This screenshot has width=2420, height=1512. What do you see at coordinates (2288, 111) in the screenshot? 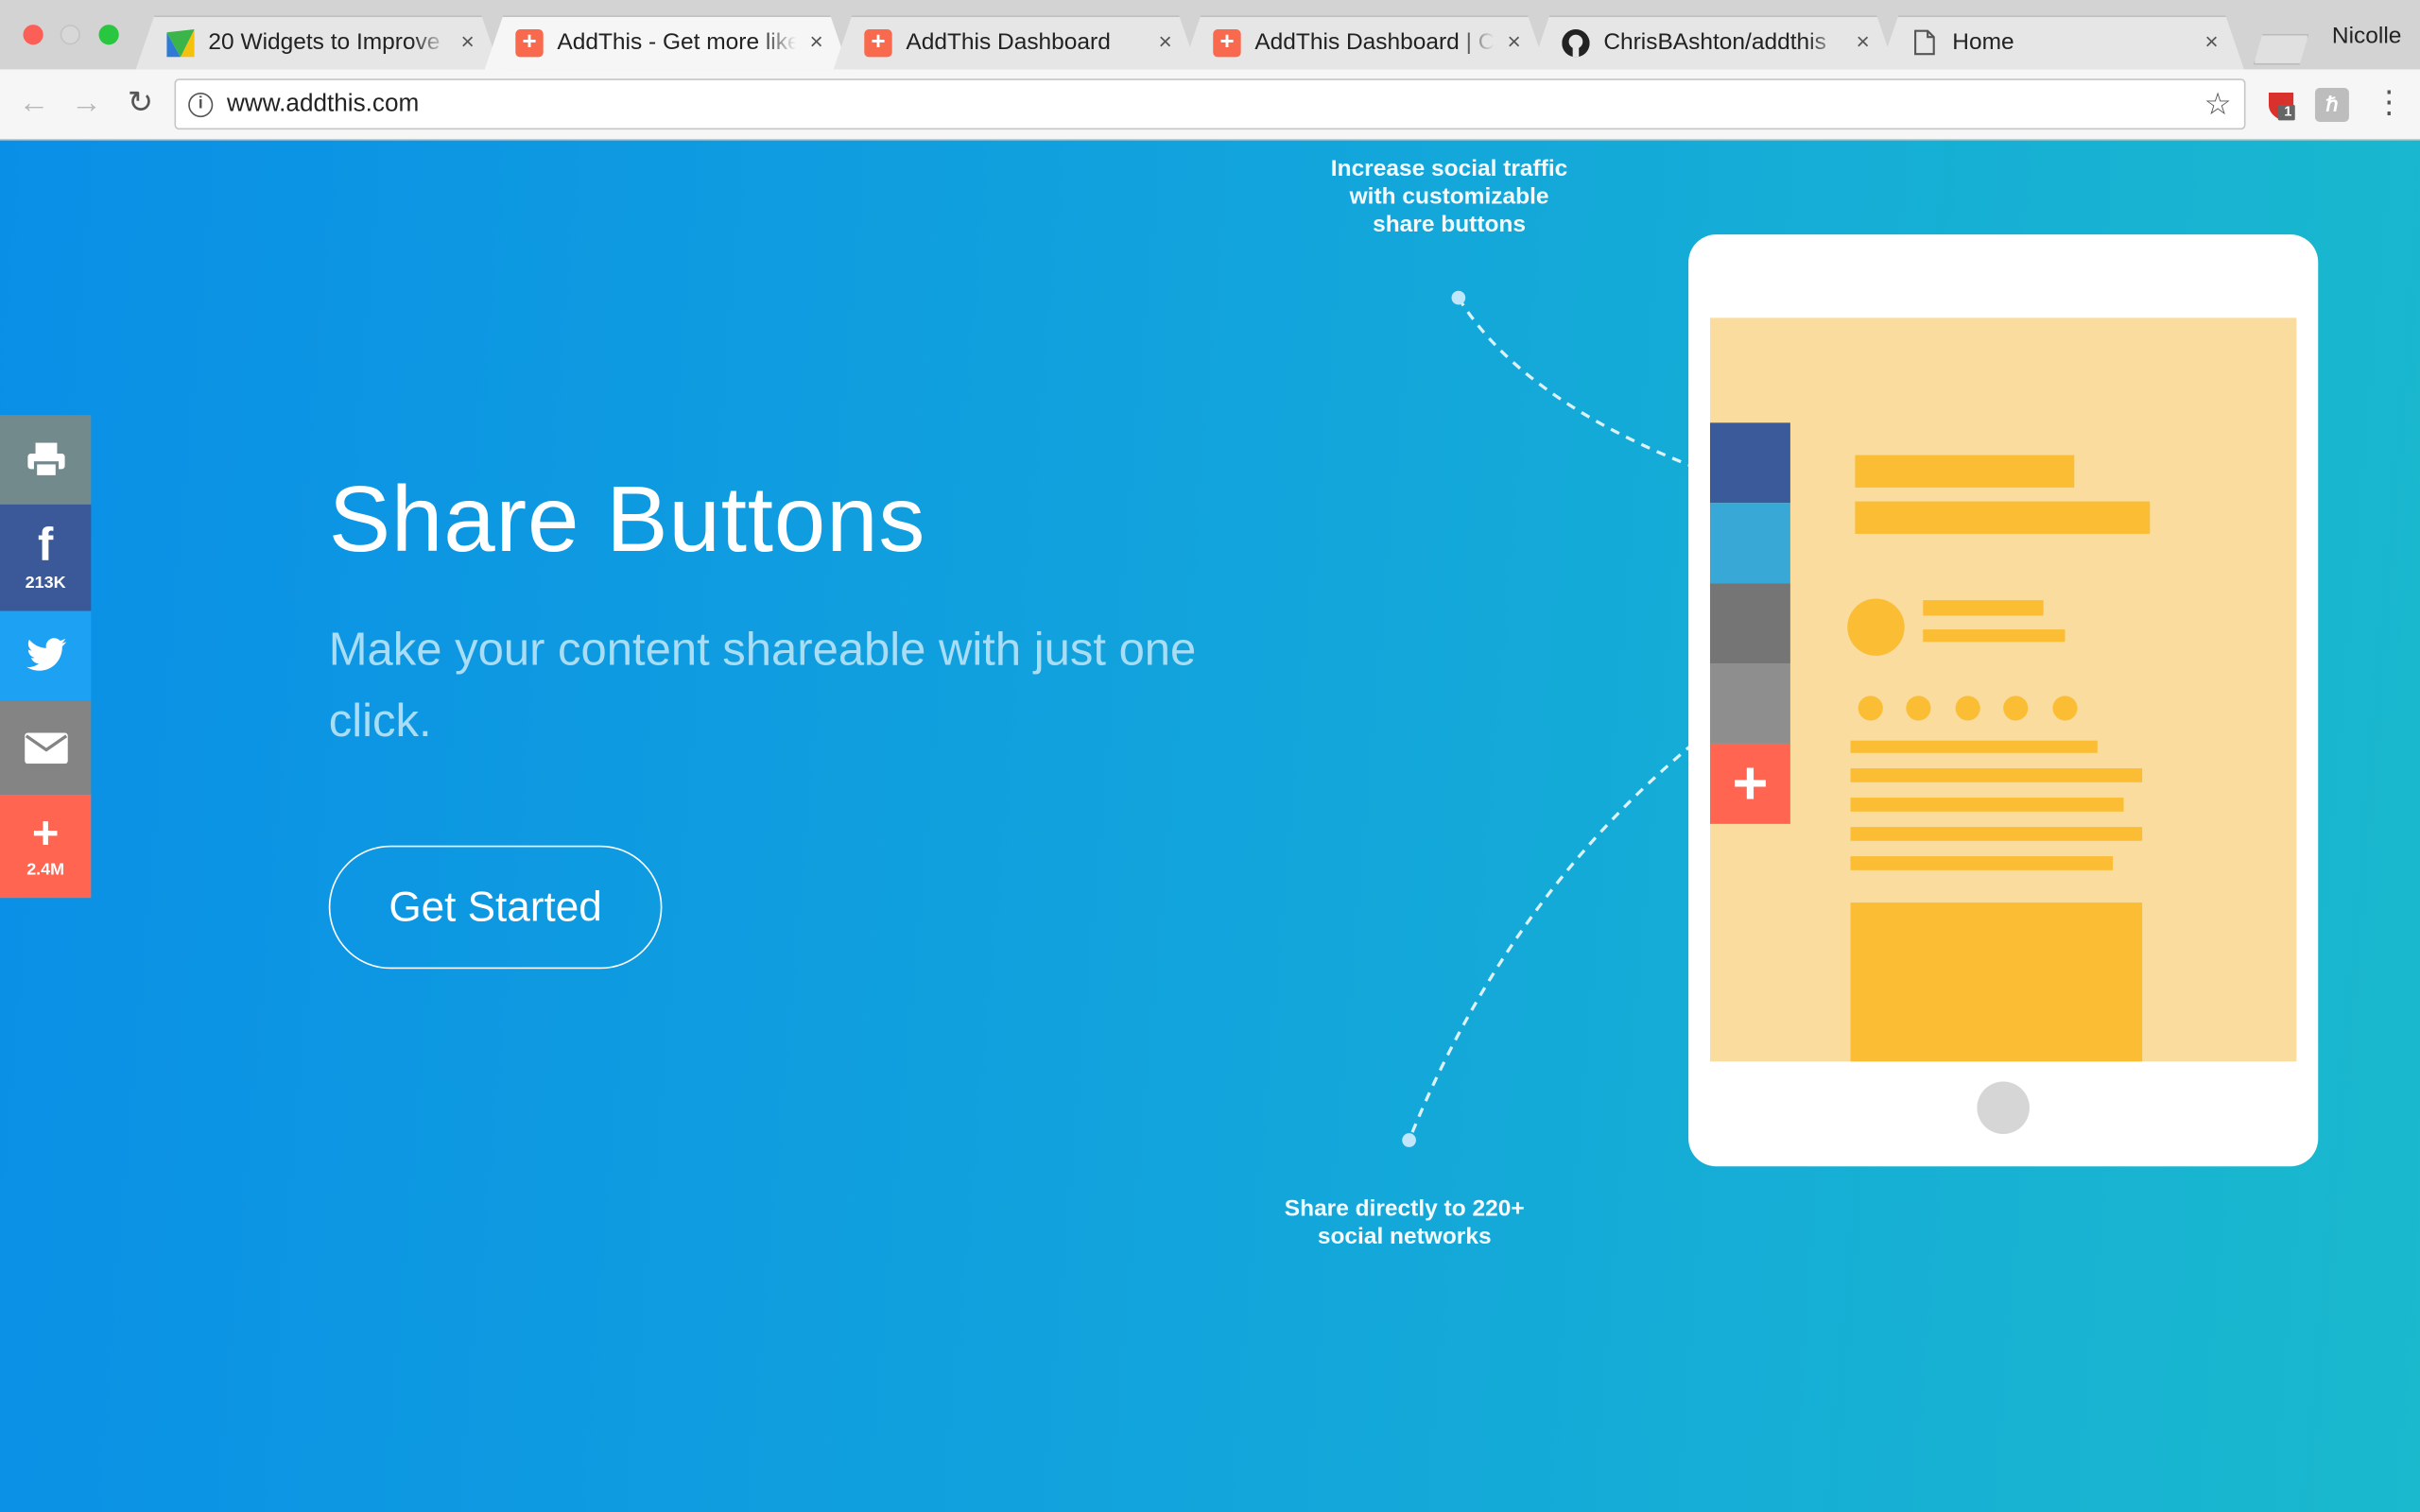
I see `extension-badge: 1` at bounding box center [2288, 111].